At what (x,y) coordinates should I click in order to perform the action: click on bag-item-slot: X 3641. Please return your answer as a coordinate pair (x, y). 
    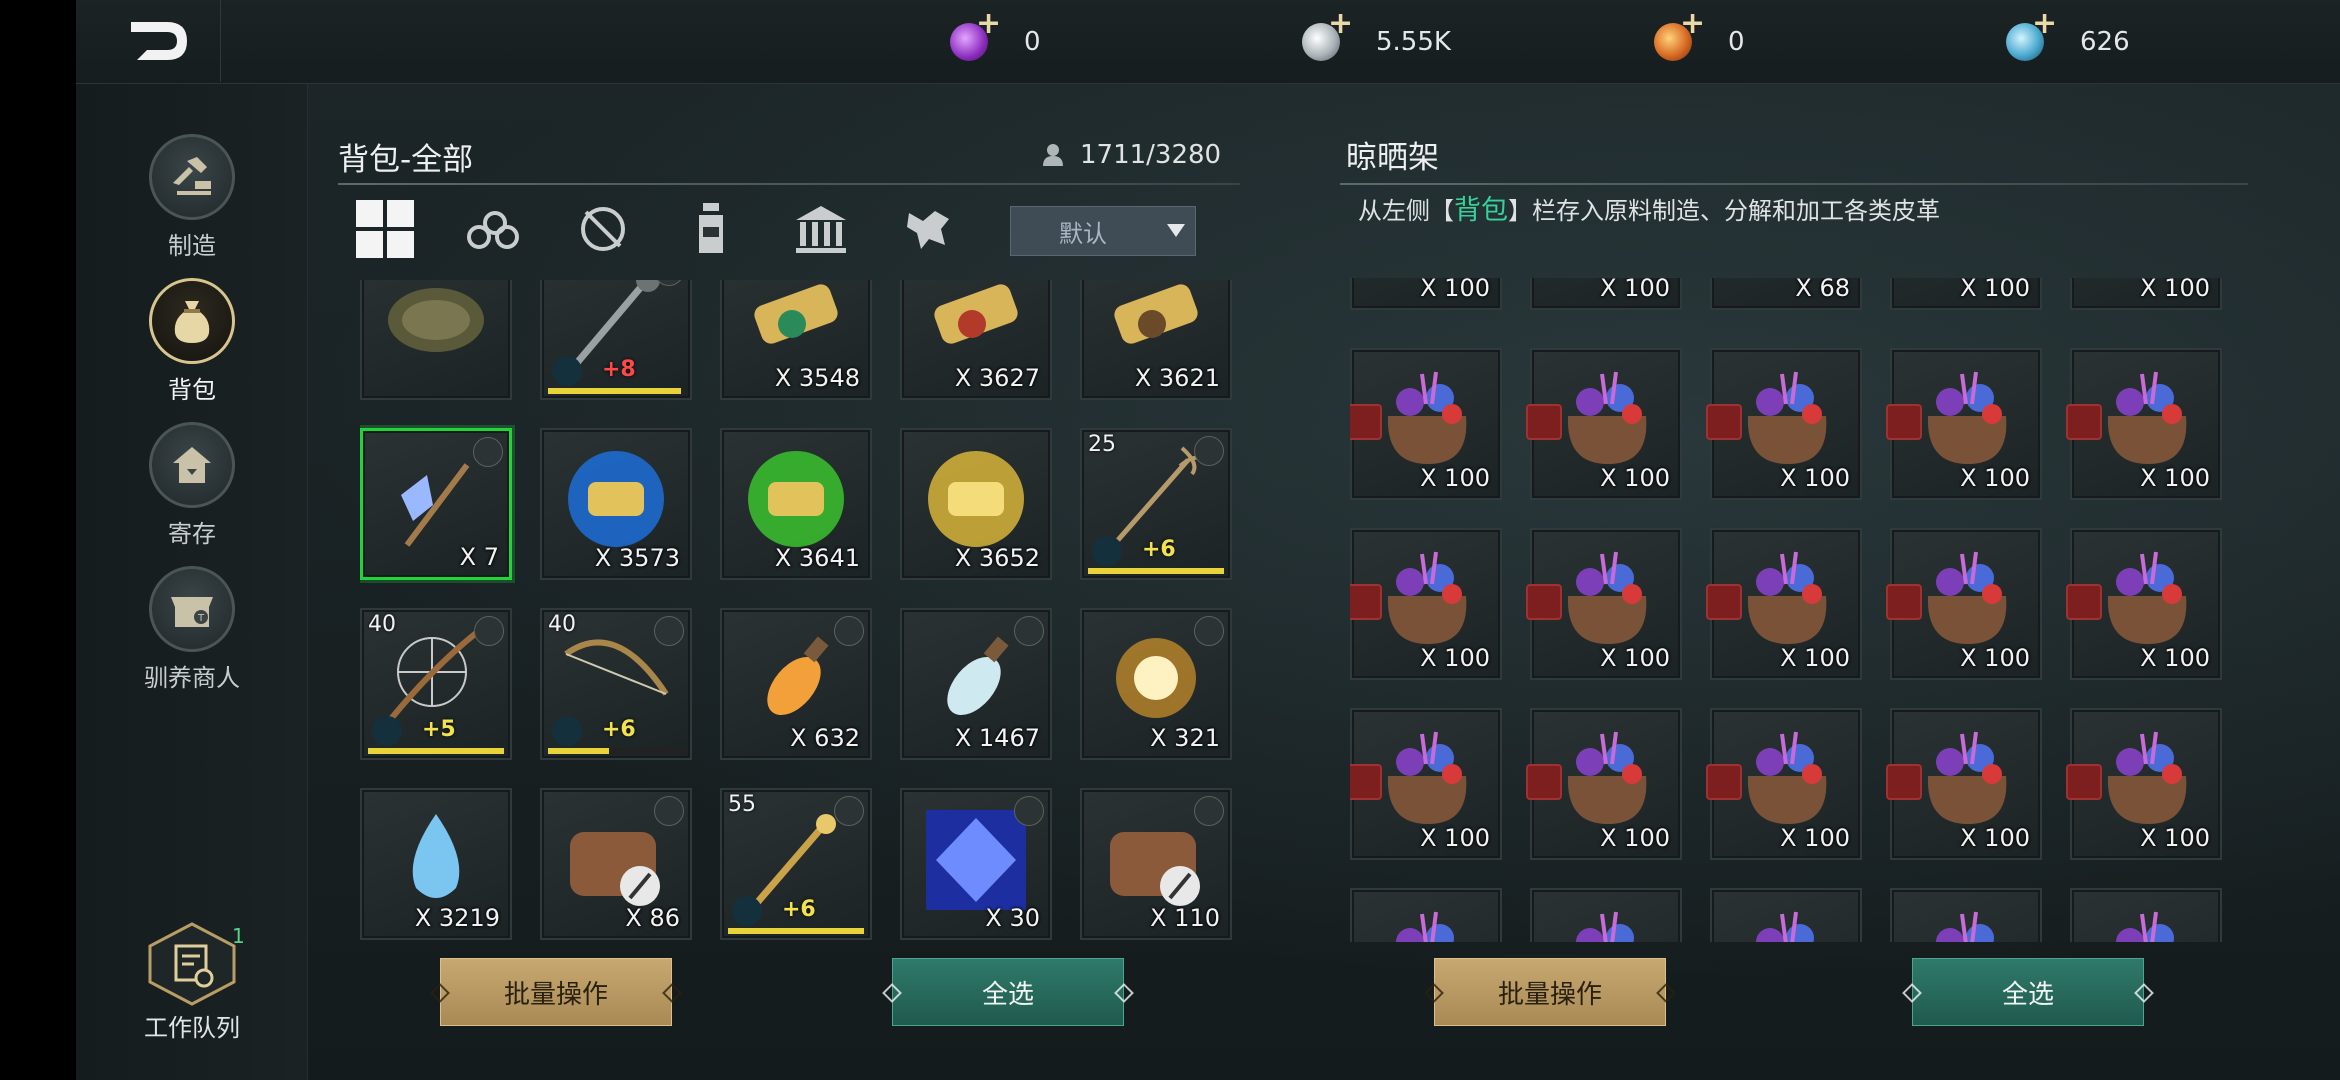
    Looking at the image, I should click on (796, 504).